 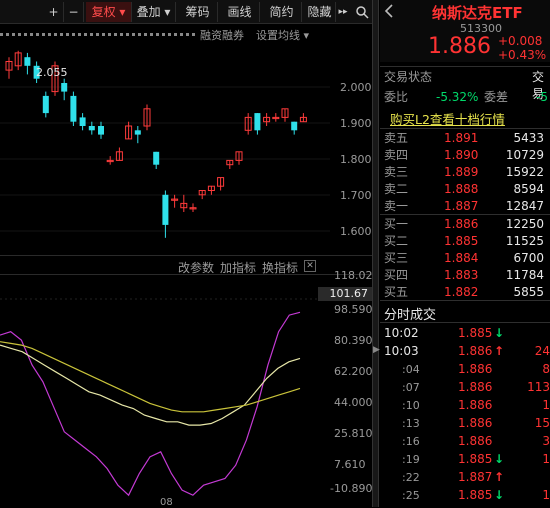 What do you see at coordinates (524, 224) in the screenshot?
I see `order-volume: 12250` at bounding box center [524, 224].